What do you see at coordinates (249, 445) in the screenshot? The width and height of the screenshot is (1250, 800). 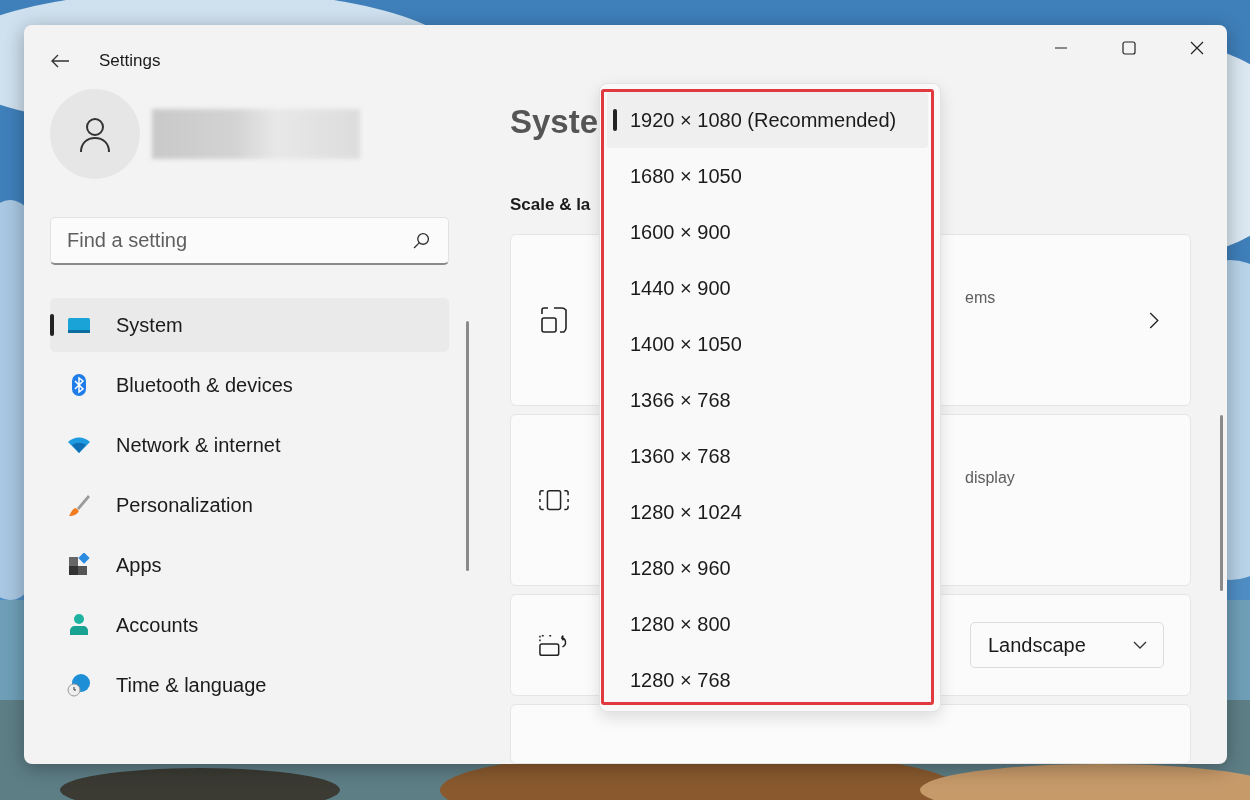 I see `nav-item: Network & internet` at bounding box center [249, 445].